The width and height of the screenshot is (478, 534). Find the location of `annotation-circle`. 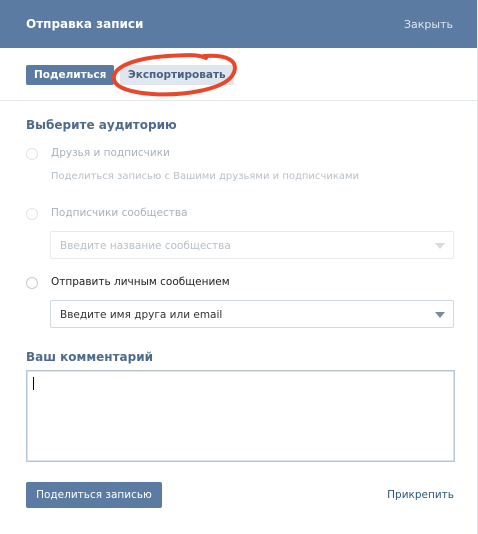

annotation-circle is located at coordinates (174, 75).